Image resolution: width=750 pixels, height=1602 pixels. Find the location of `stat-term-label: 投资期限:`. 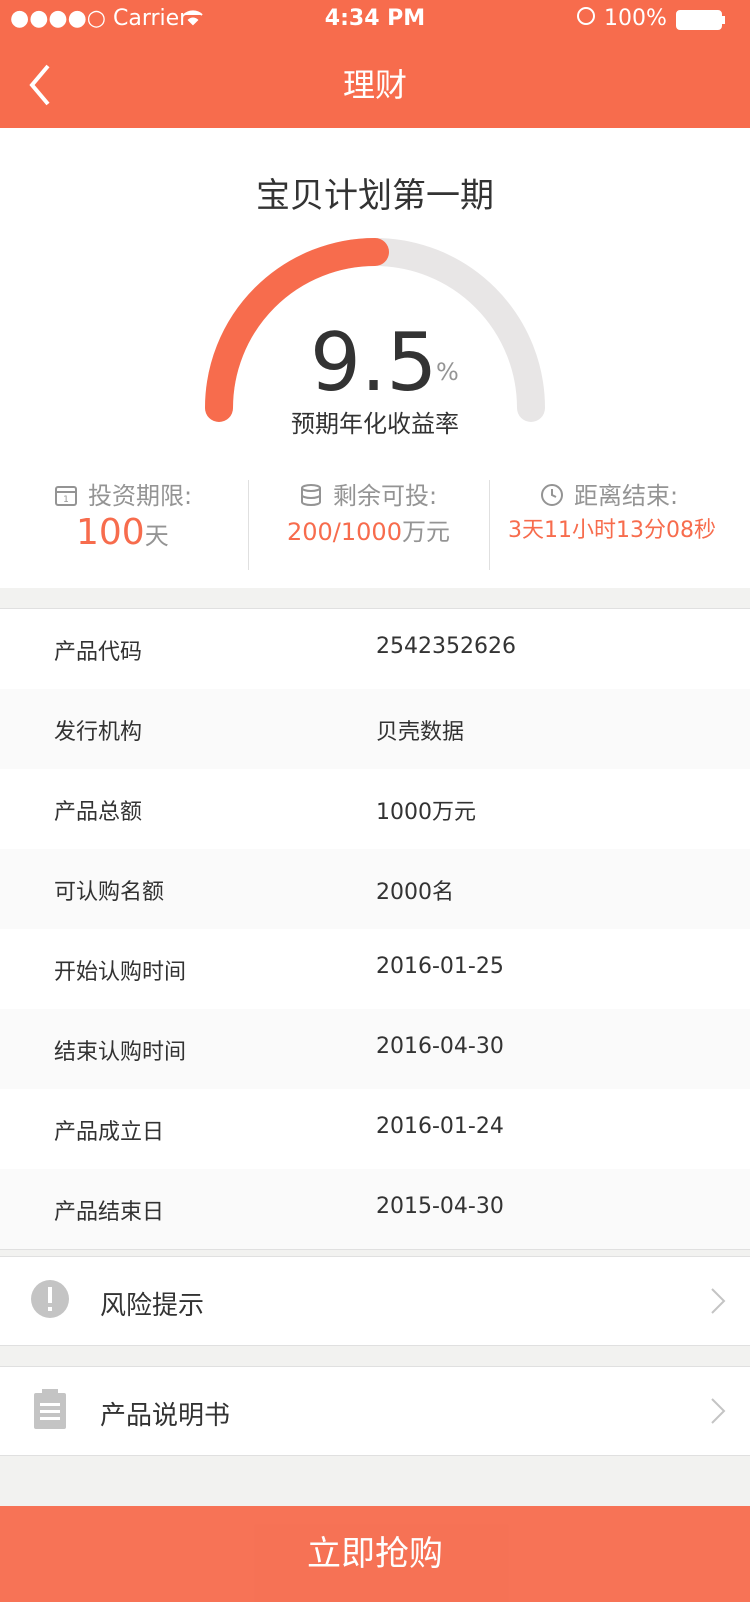

stat-term-label: 投资期限: is located at coordinates (140, 496).